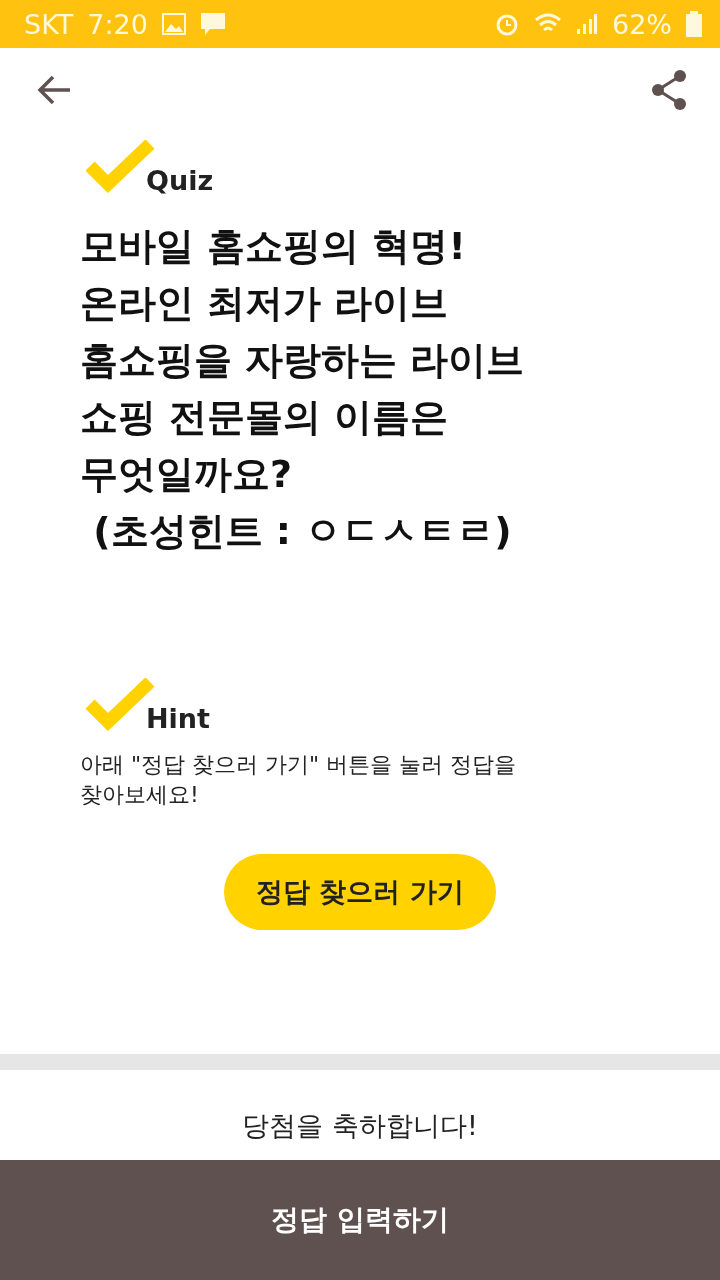  I want to click on battery-icon, so click(694, 24).